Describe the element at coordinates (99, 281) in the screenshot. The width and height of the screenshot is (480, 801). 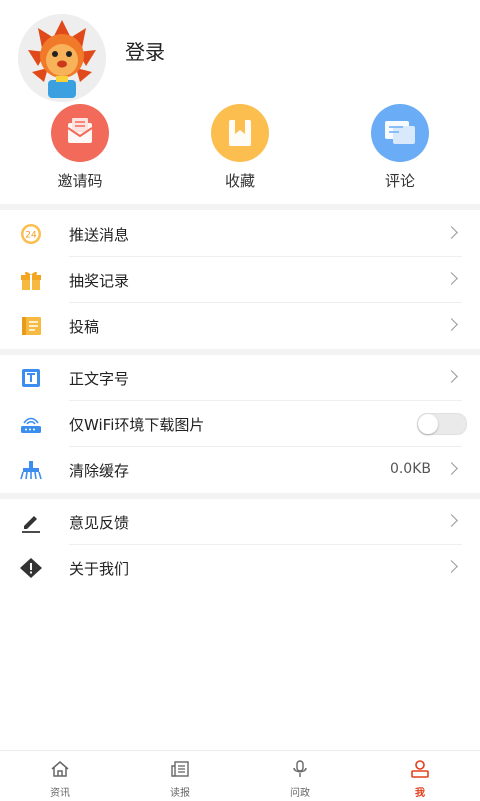
I see `menu-item-label: 抽奖记录` at that location.